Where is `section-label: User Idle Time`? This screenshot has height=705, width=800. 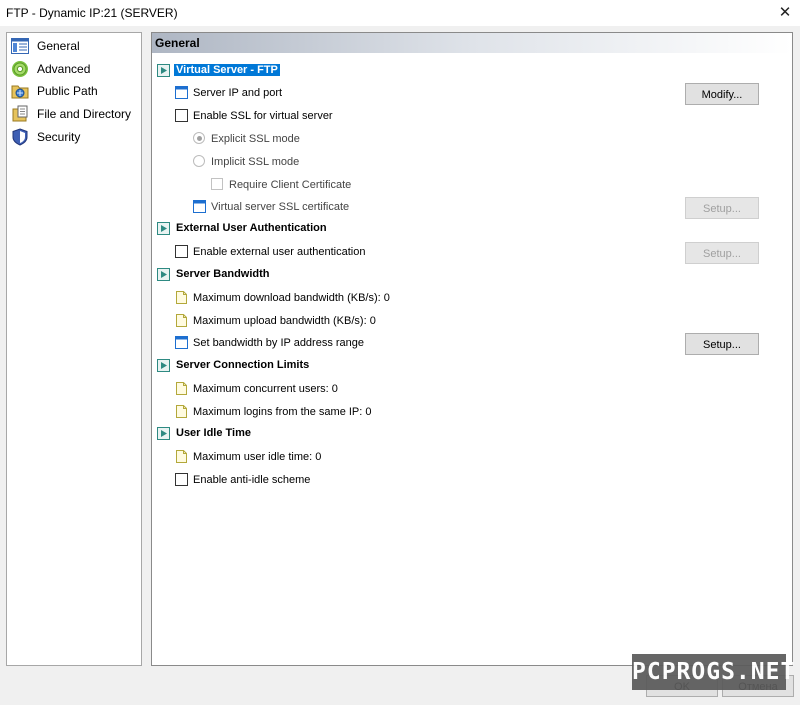
section-label: User Idle Time is located at coordinates (213, 433).